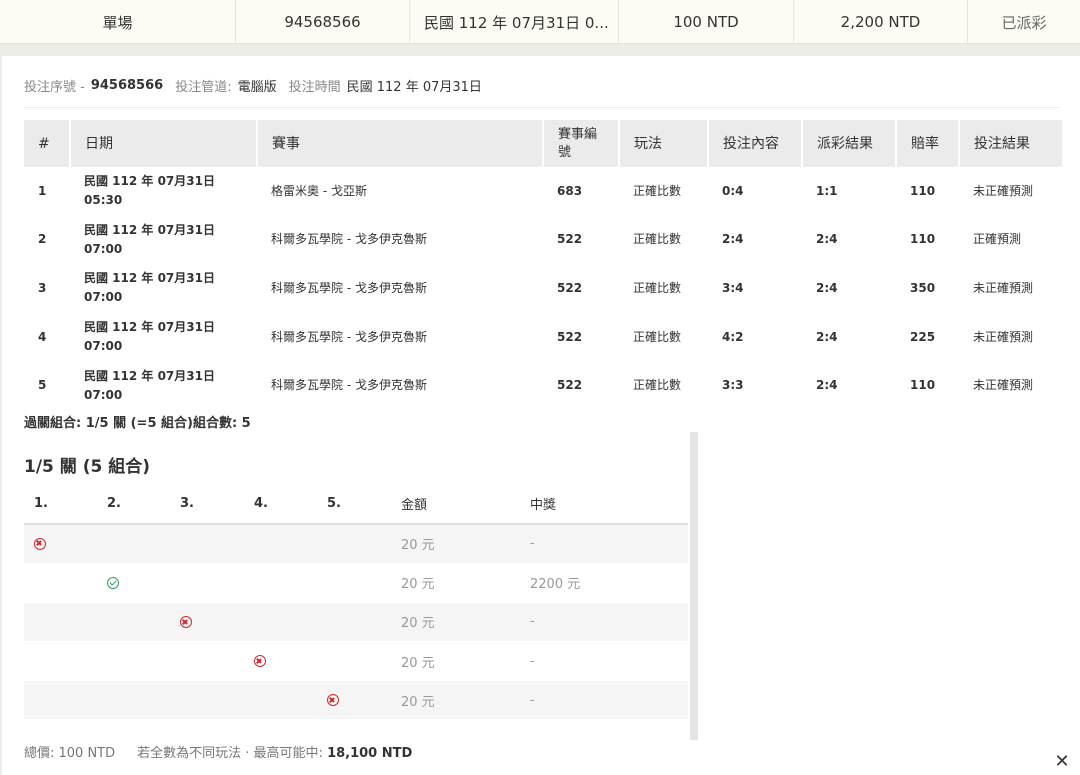 The height and width of the screenshot is (775, 1080). Describe the element at coordinates (60, 504) in the screenshot. I see `combo-header-1: 1.` at that location.